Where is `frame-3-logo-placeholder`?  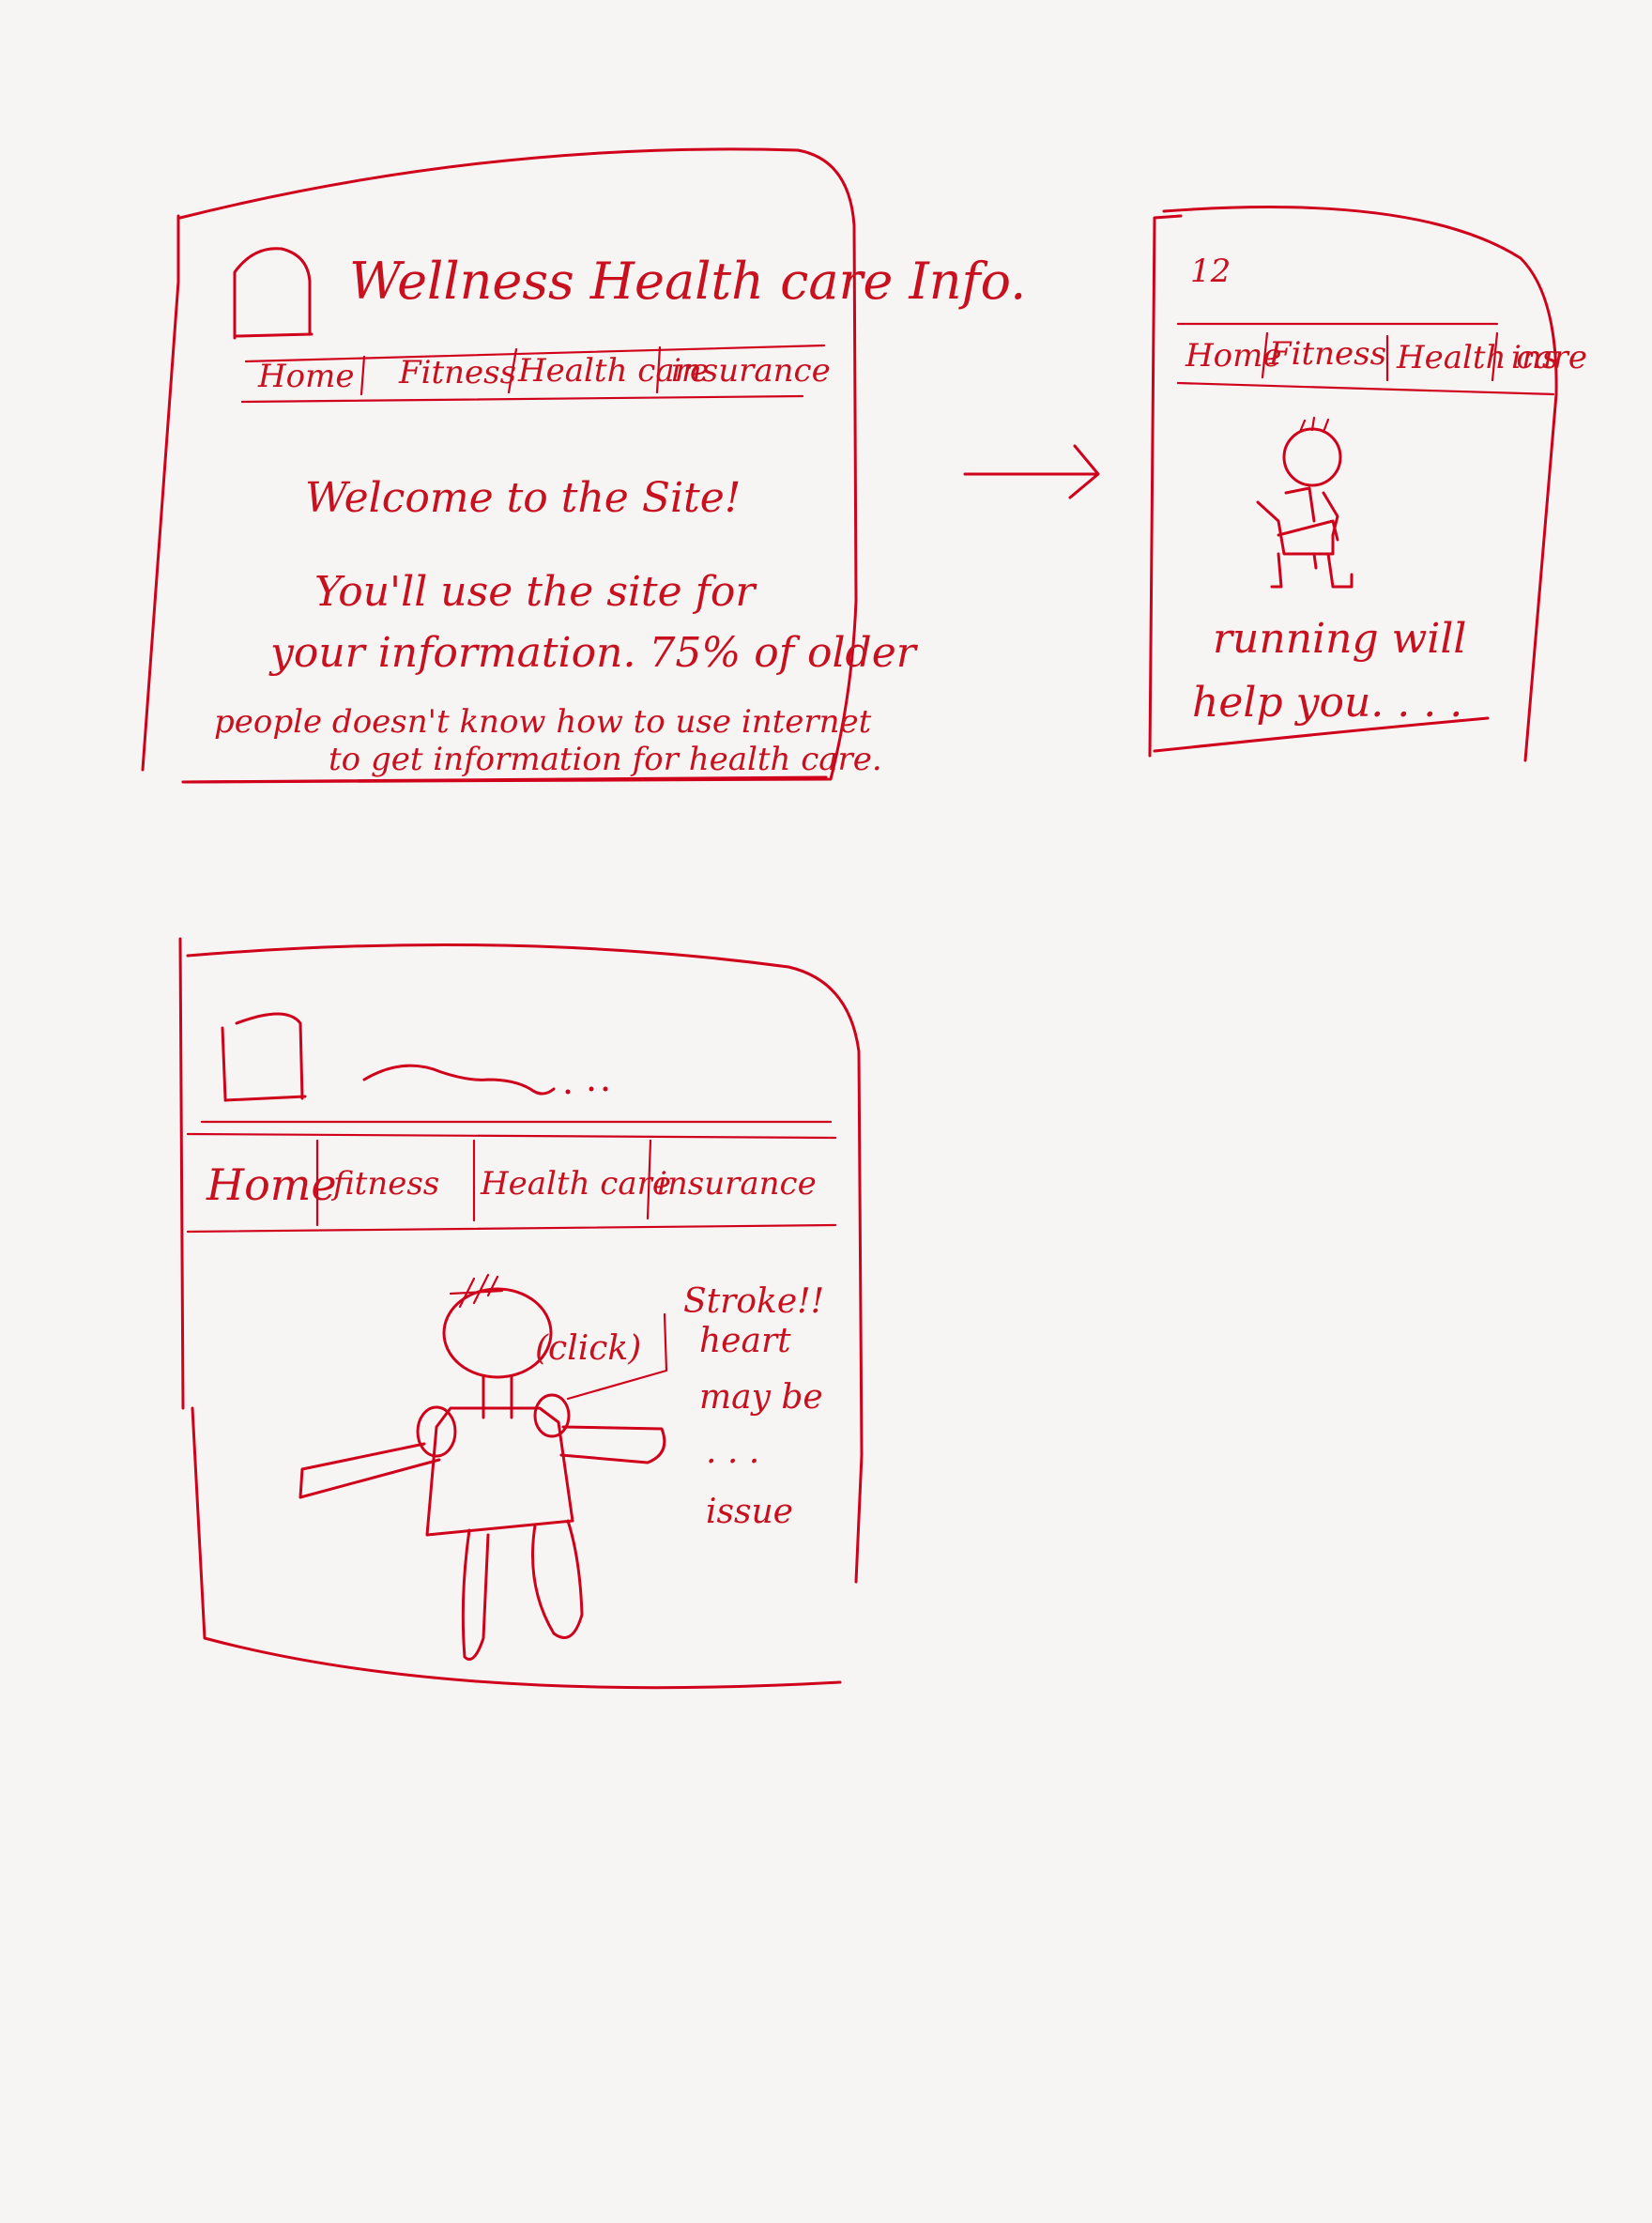
frame-3-logo-placeholder is located at coordinates (264, 1057).